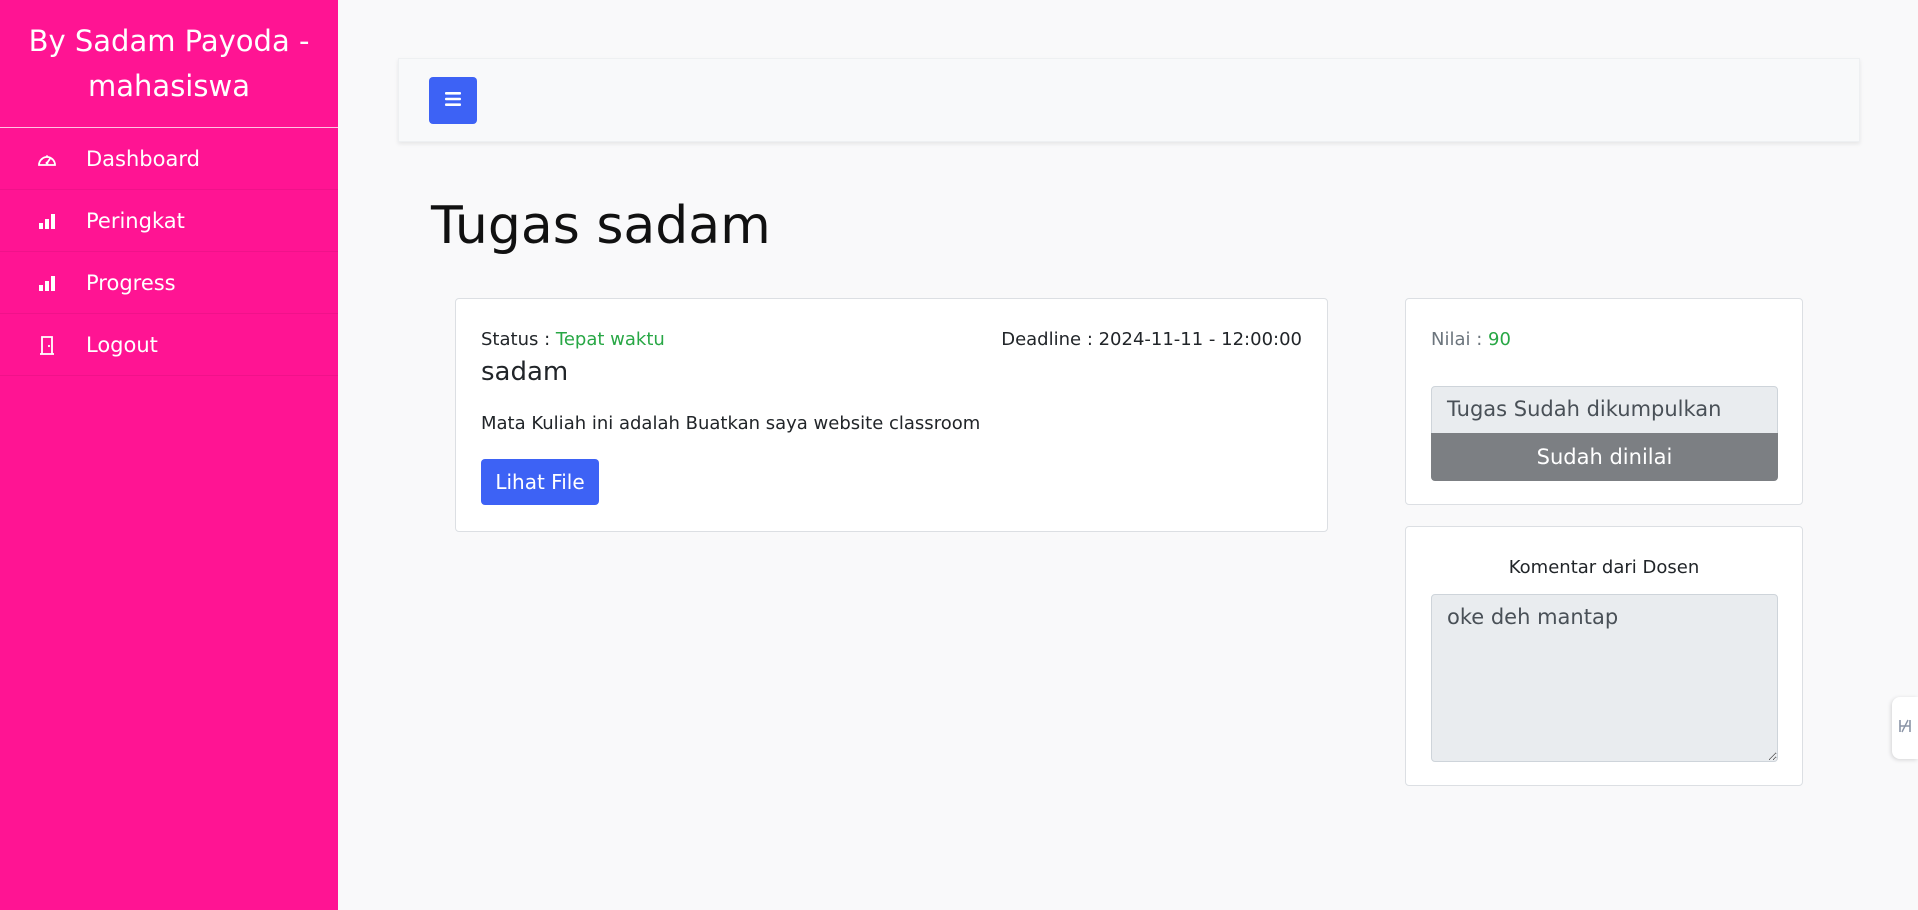 The width and height of the screenshot is (1918, 910). What do you see at coordinates (1604, 410) in the screenshot?
I see `submission-status-field: Tugas Sudah dikumpulkan` at bounding box center [1604, 410].